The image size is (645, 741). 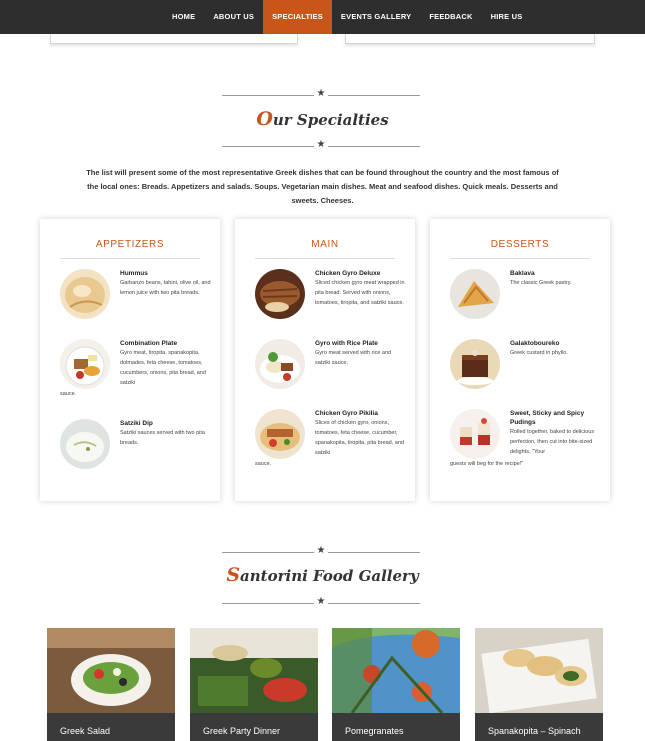 I want to click on paper-decoration-left, so click(x=174, y=39).